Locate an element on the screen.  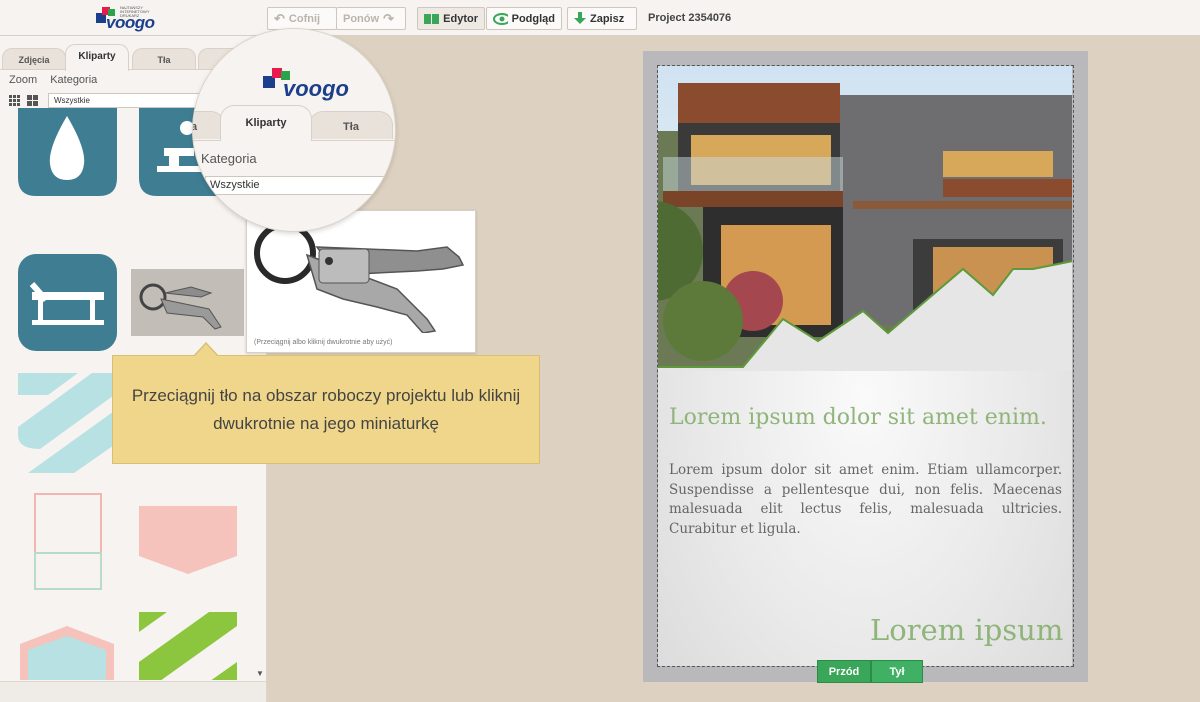
magnified-tab-backgrounds: Tła is located at coordinates (351, 125).